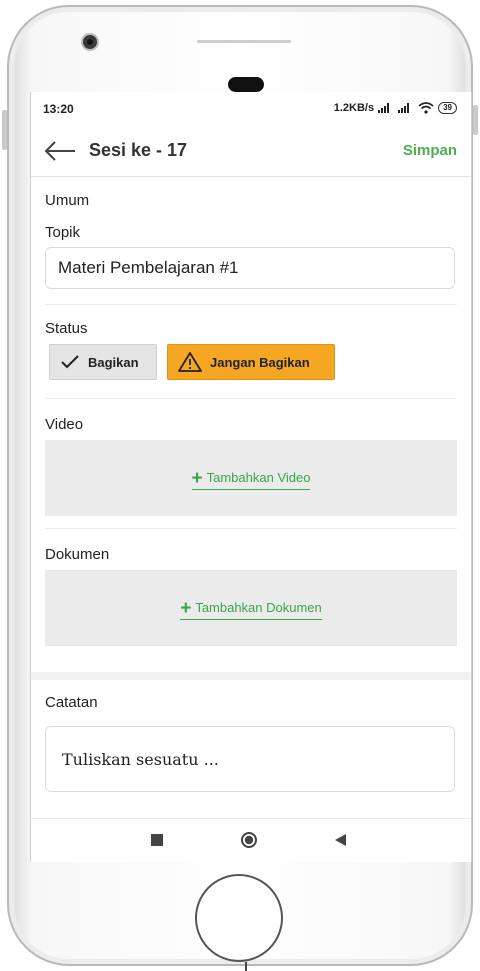 Image resolution: width=480 pixels, height=971 pixels. Describe the element at coordinates (67, 200) in the screenshot. I see `section-general-label: Umum` at that location.